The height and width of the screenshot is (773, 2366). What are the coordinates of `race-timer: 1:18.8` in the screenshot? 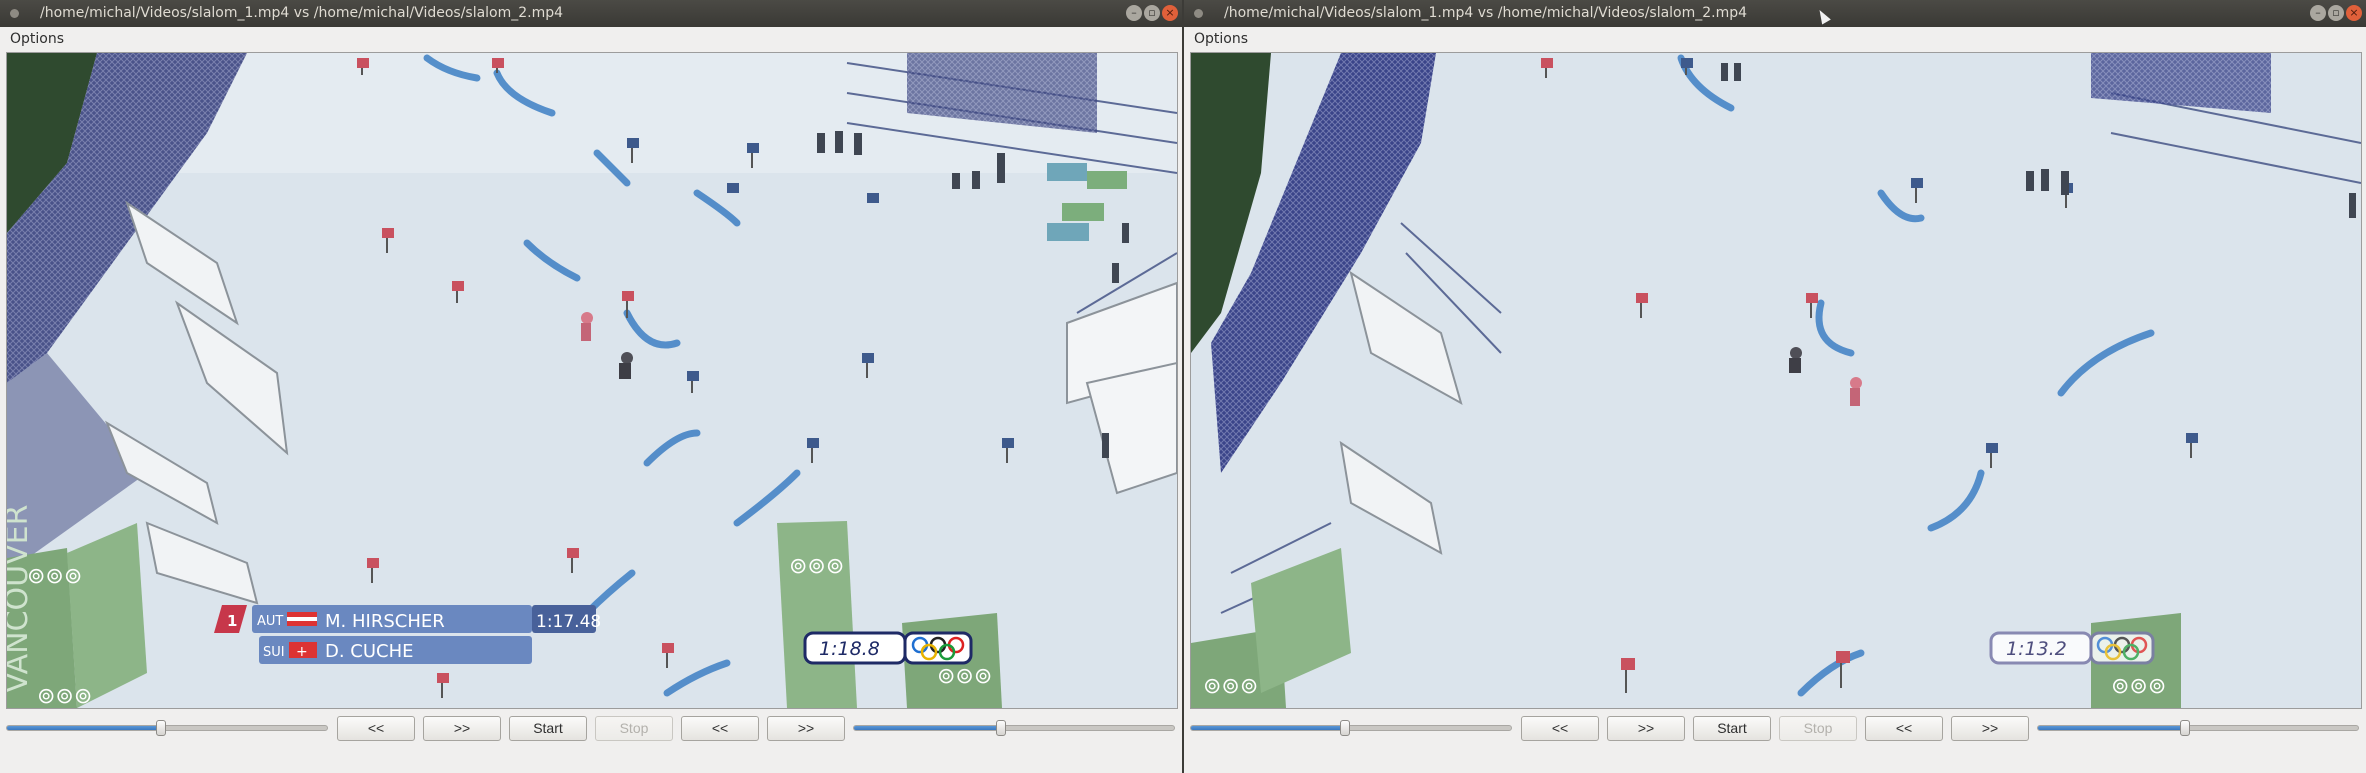 It's located at (888, 648).